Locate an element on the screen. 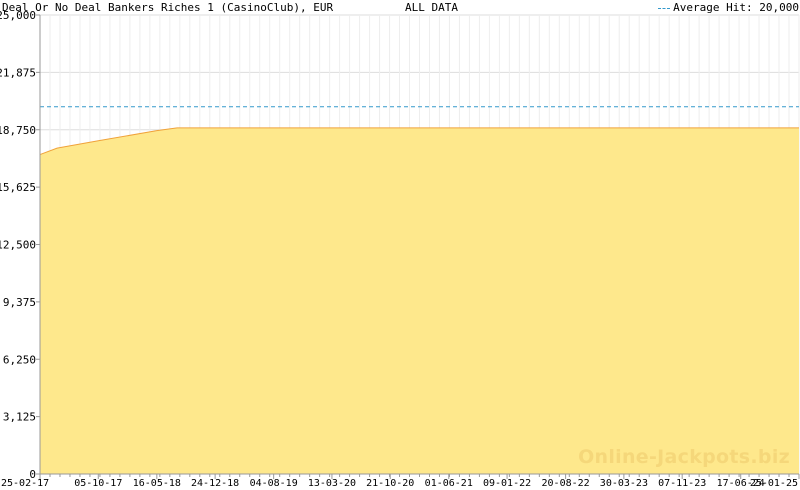  x-tick-label: 07-11-23 is located at coordinates (682, 483).